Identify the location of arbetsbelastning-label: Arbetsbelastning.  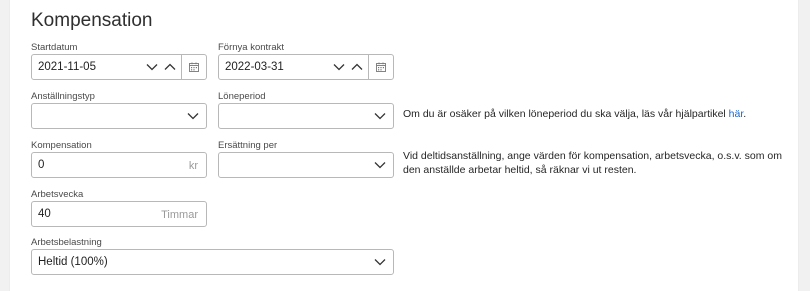
(66, 242).